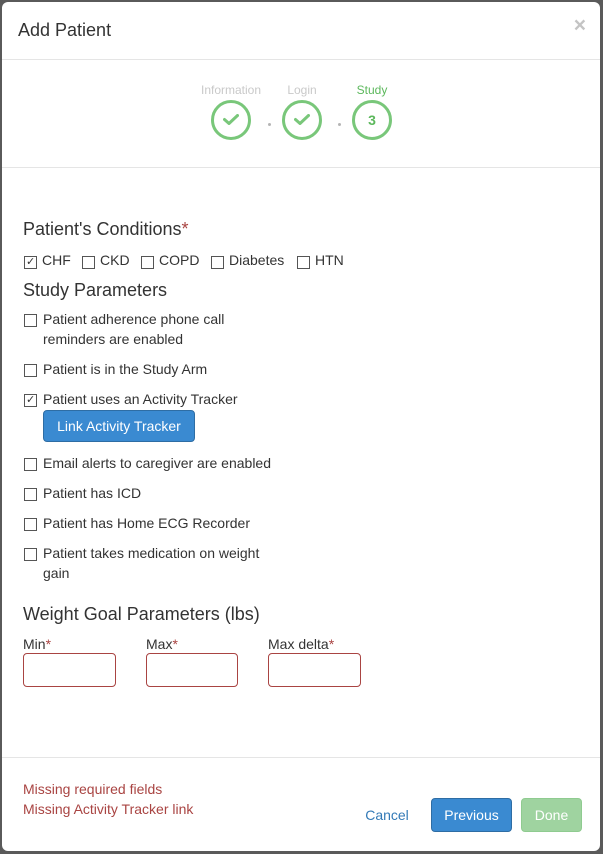  I want to click on max-field-label: Max*, so click(162, 644).